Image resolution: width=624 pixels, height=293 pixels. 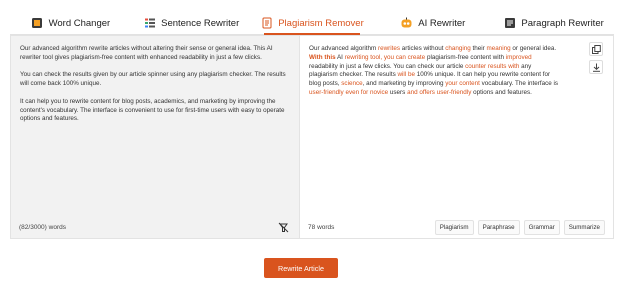 What do you see at coordinates (596, 49) in the screenshot?
I see `copy-icon` at bounding box center [596, 49].